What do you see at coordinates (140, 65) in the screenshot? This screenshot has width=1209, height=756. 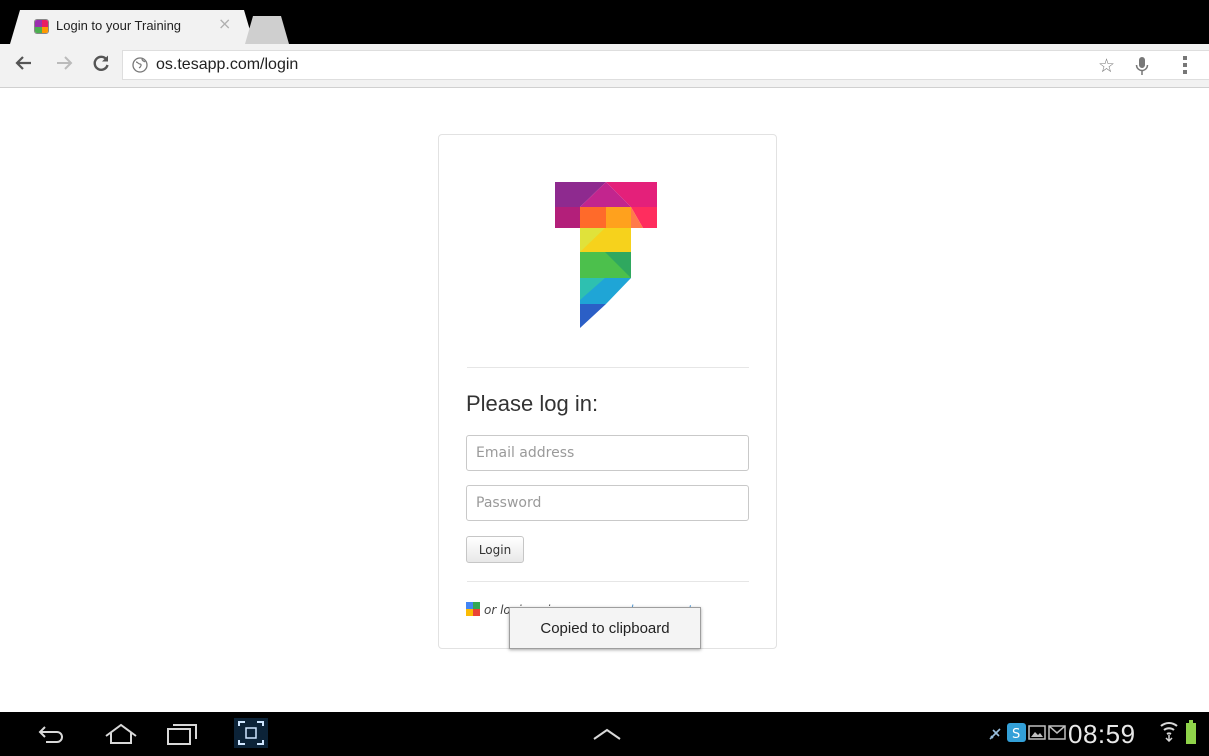 I see `globe-icon` at bounding box center [140, 65].